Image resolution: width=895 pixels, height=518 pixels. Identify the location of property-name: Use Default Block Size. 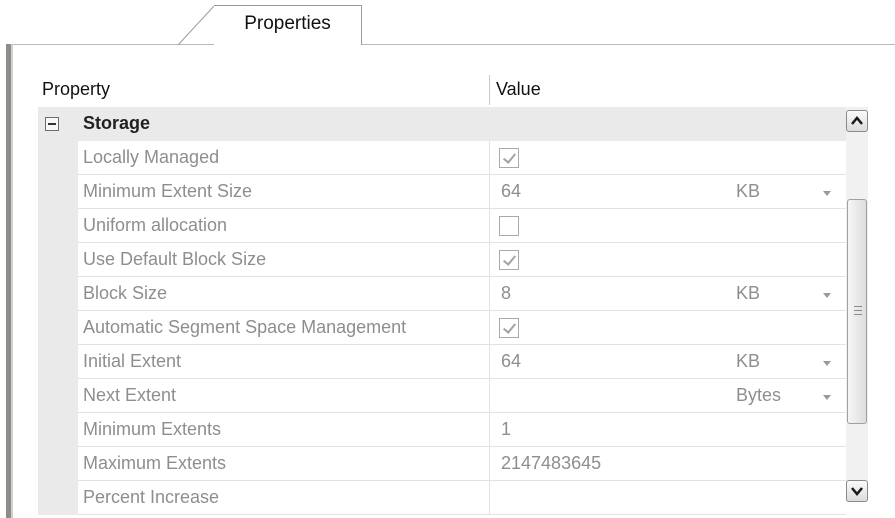
(175, 259).